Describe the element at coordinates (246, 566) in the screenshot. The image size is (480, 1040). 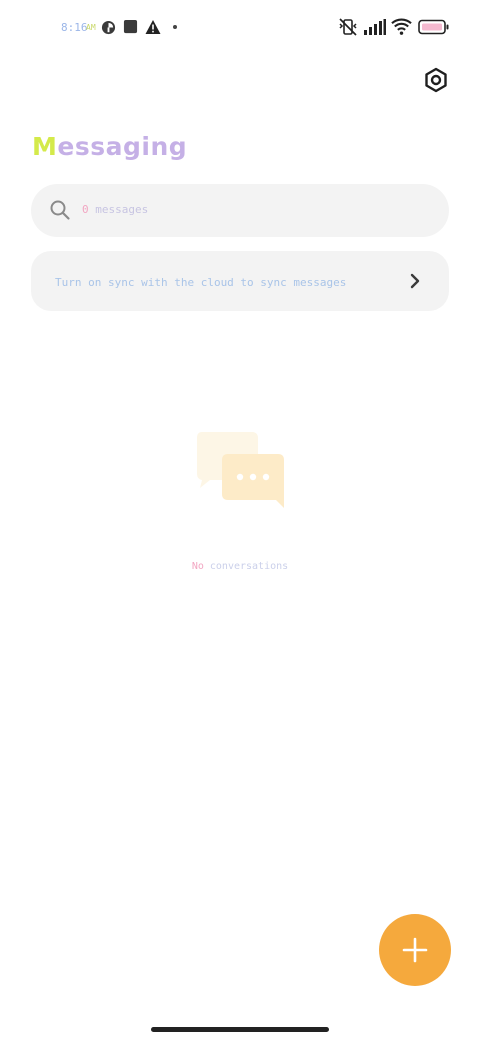
I see `empty-state-text-rest: conversations` at that location.